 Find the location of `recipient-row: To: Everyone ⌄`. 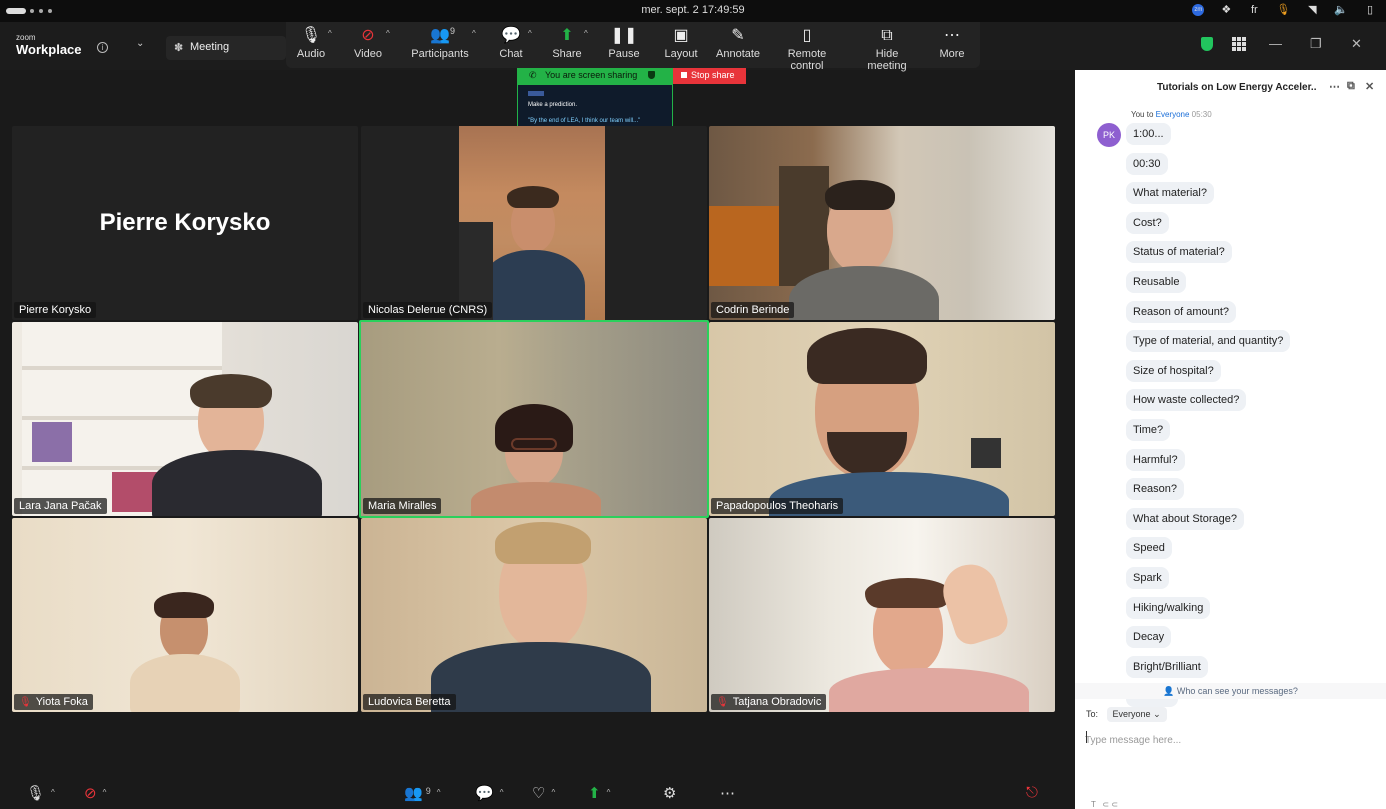

recipient-row: To: Everyone ⌄ is located at coordinates (1126, 714).